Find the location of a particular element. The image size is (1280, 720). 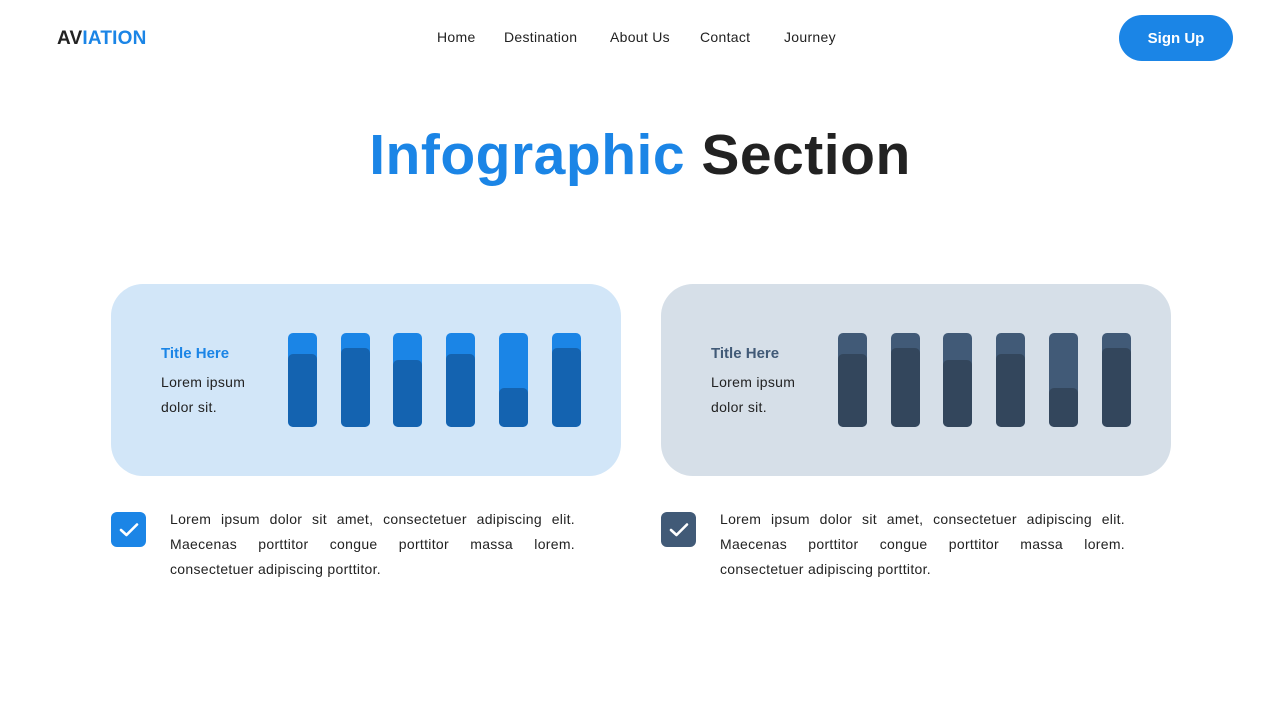

page-title: Infographic Section is located at coordinates (640, 155).